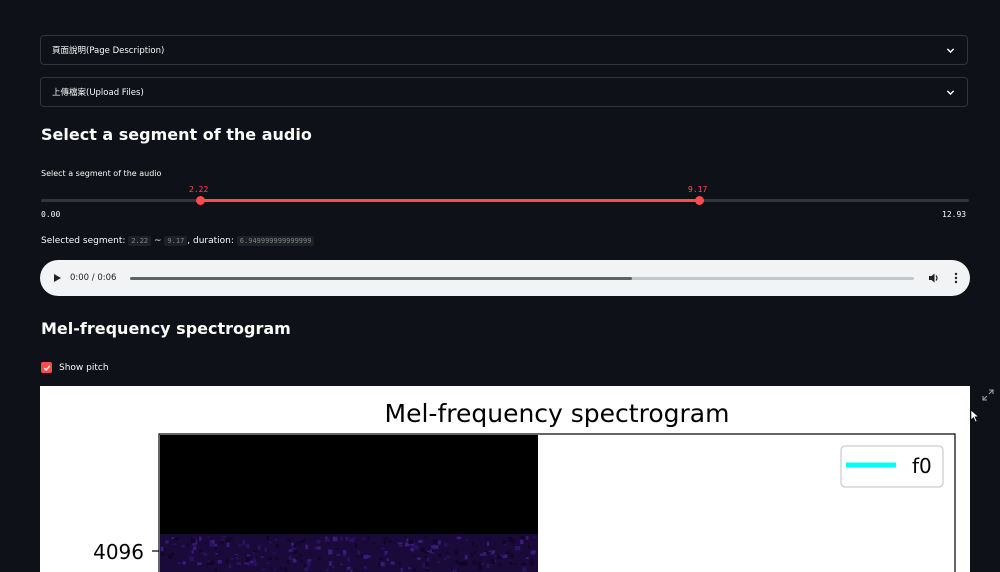  What do you see at coordinates (699, 200) in the screenshot?
I see `slider-high-thumb` at bounding box center [699, 200].